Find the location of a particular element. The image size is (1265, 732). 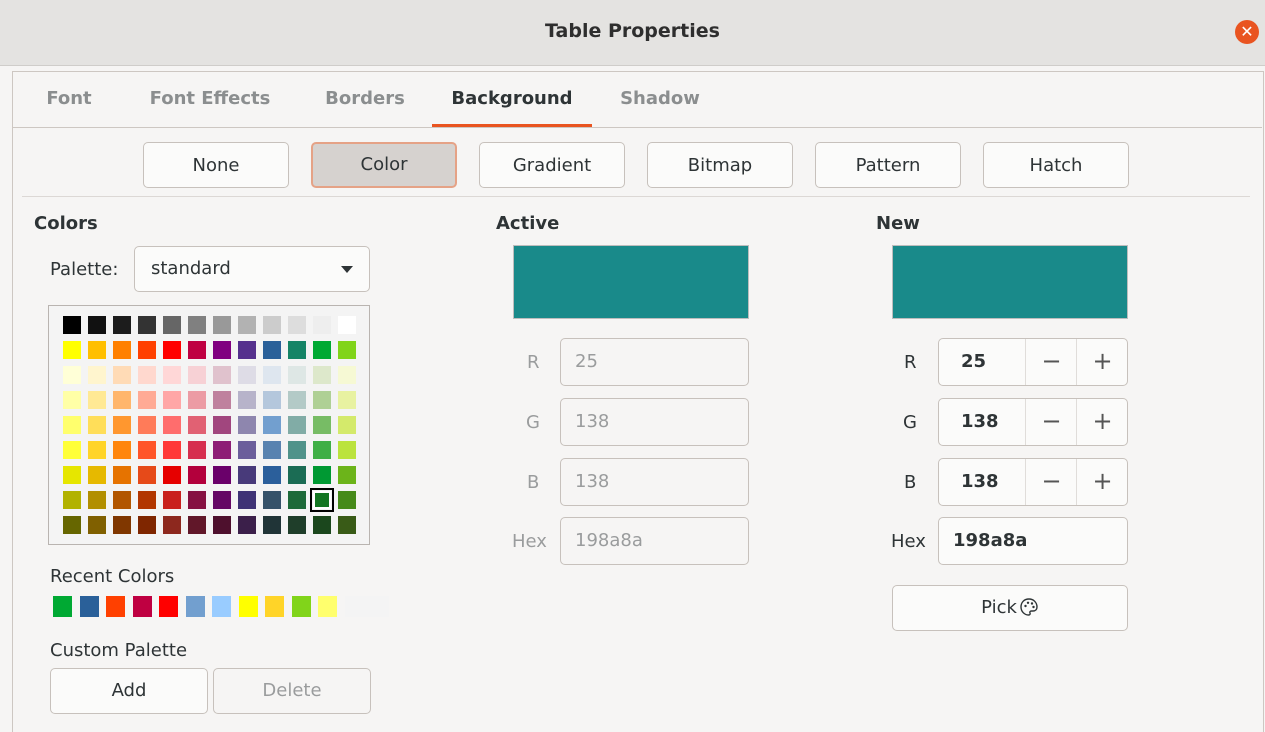

minus-icon: − is located at coordinates (1051, 422).